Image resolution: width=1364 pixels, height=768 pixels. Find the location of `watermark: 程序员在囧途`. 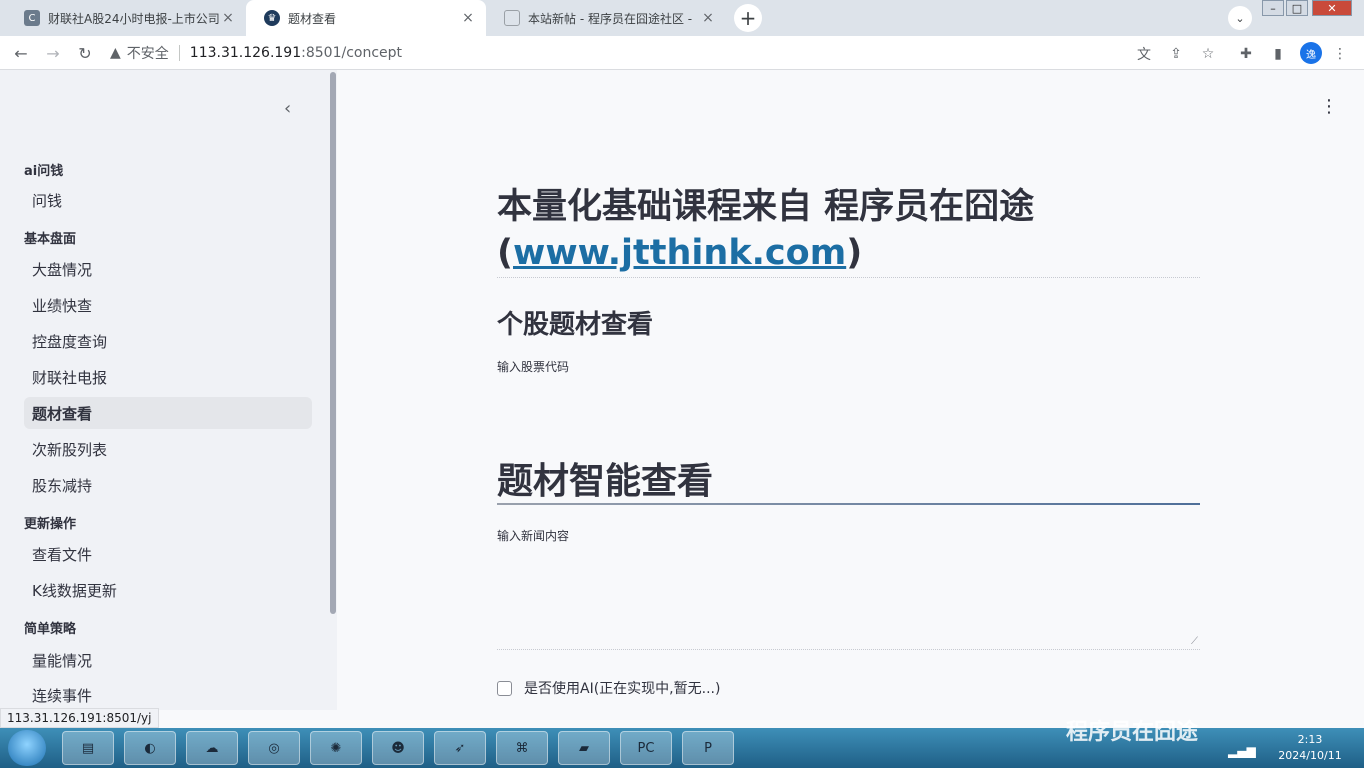

watermark: 程序员在囧途 is located at coordinates (1132, 732).